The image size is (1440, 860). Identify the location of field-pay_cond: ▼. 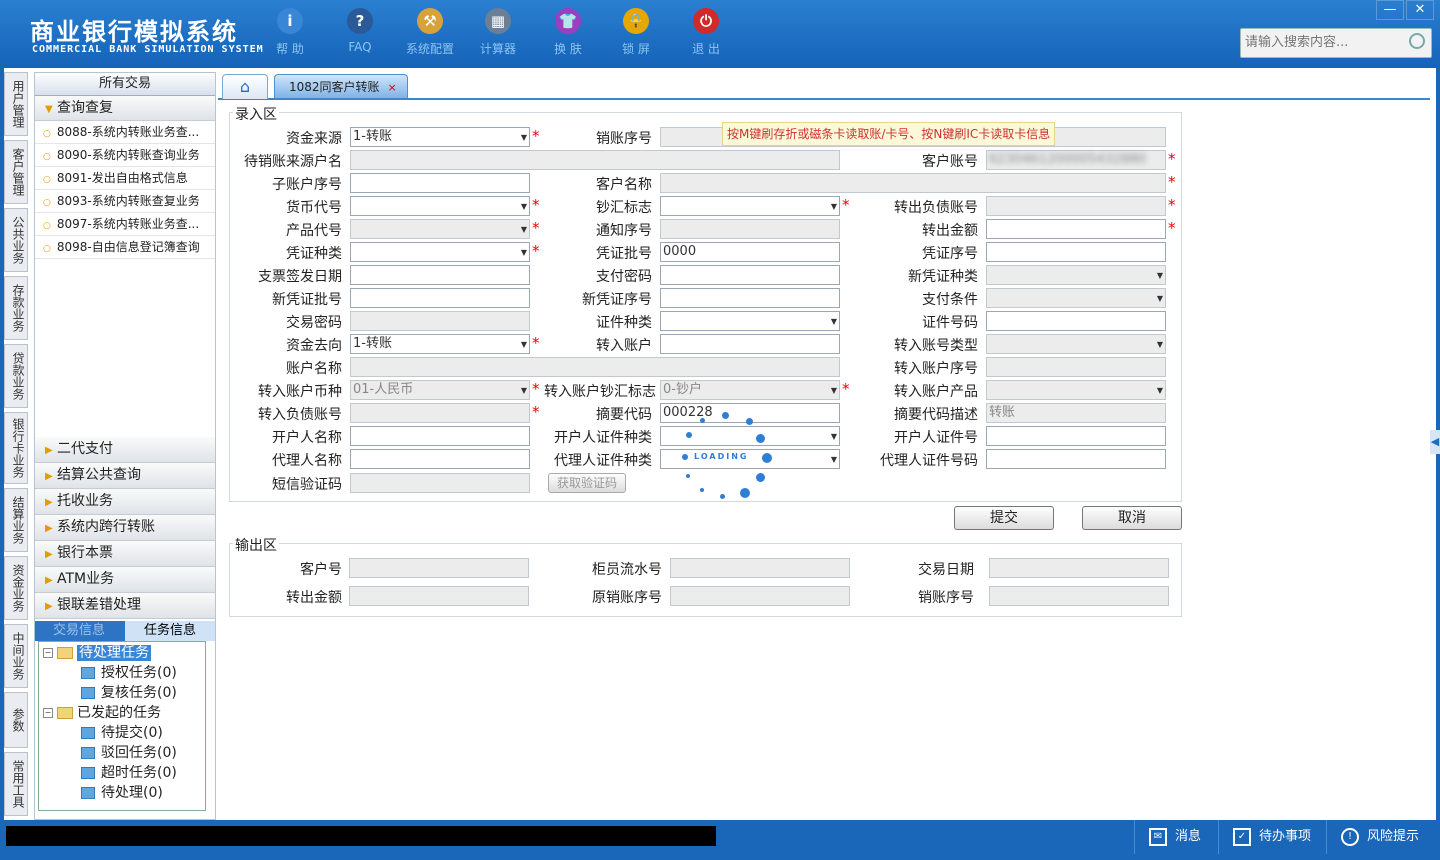
(1076, 298).